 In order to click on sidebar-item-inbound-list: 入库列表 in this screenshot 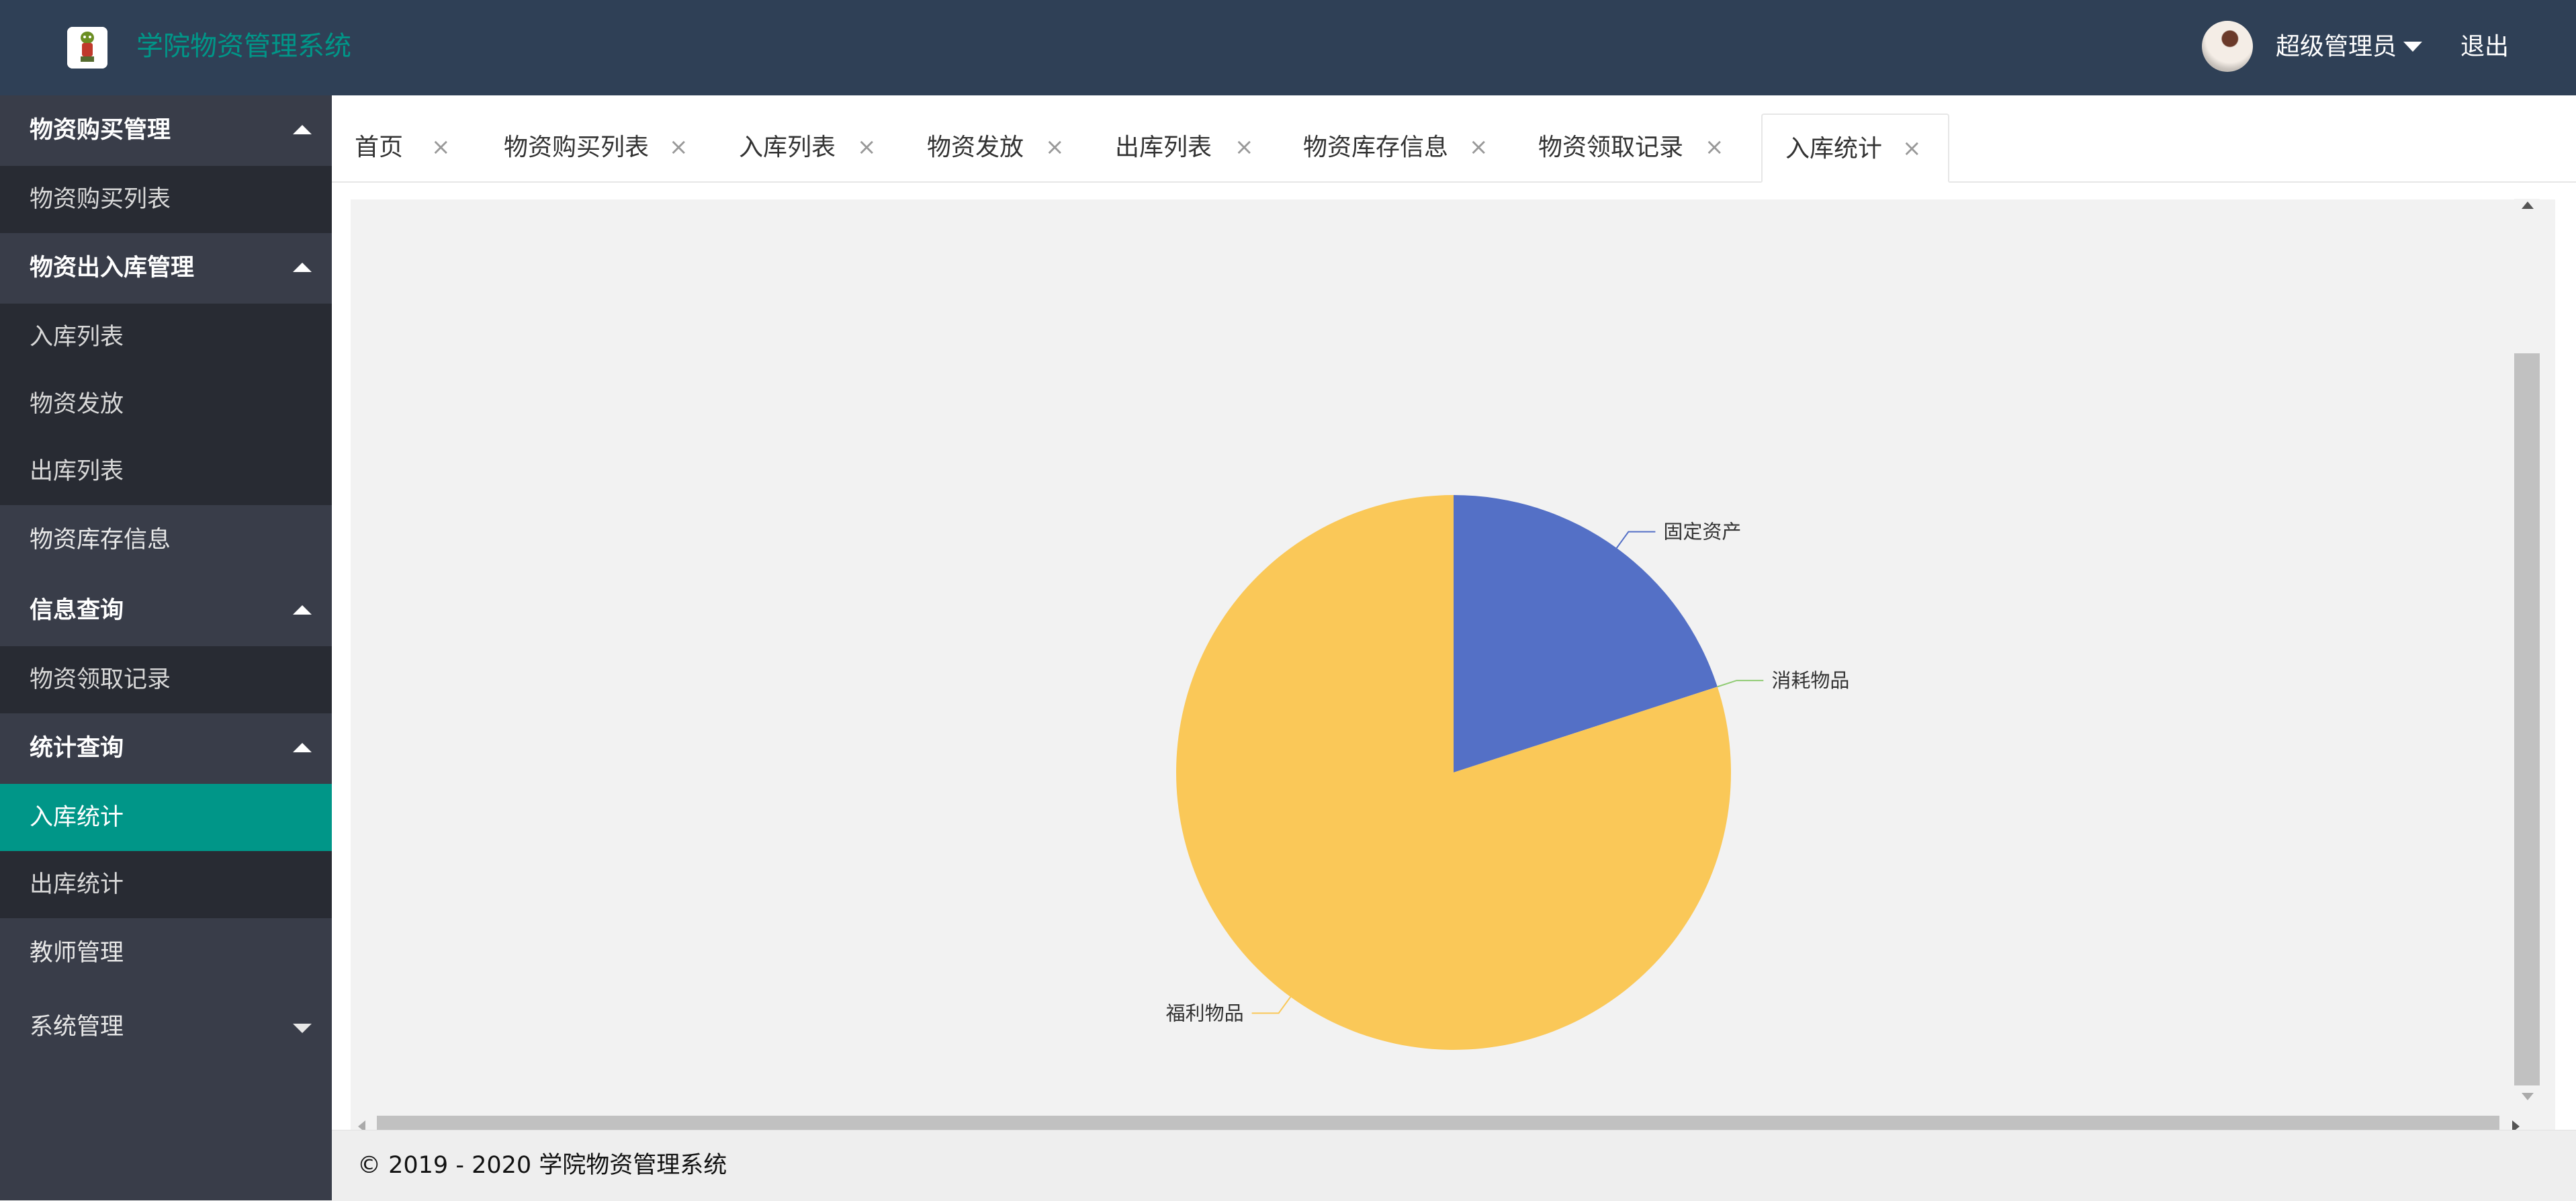, I will do `click(166, 337)`.